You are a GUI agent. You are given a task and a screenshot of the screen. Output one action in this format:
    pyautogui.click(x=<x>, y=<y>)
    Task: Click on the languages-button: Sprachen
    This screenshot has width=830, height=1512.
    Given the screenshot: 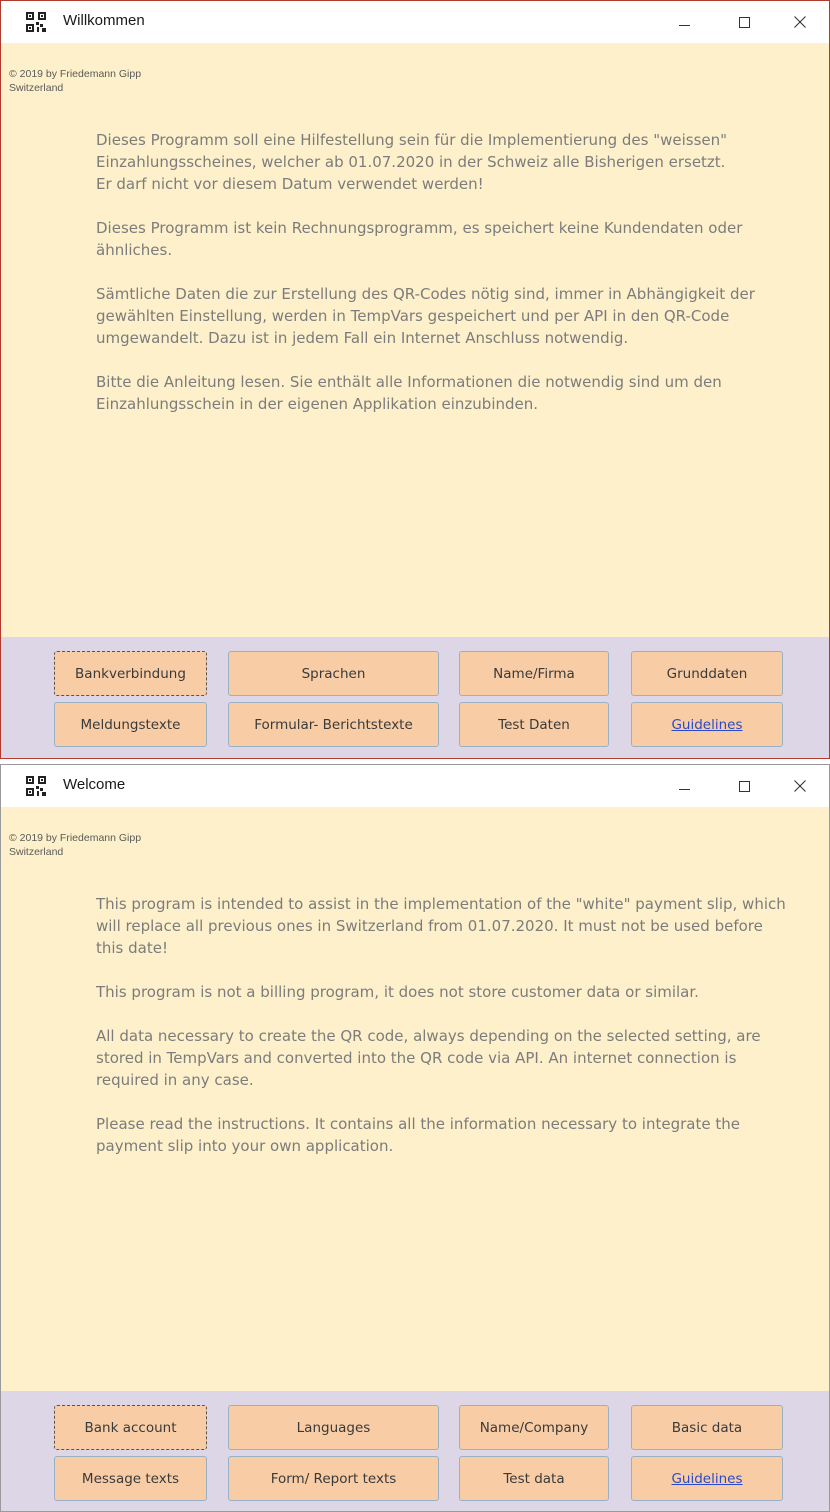 What is the action you would take?
    pyautogui.click(x=333, y=673)
    